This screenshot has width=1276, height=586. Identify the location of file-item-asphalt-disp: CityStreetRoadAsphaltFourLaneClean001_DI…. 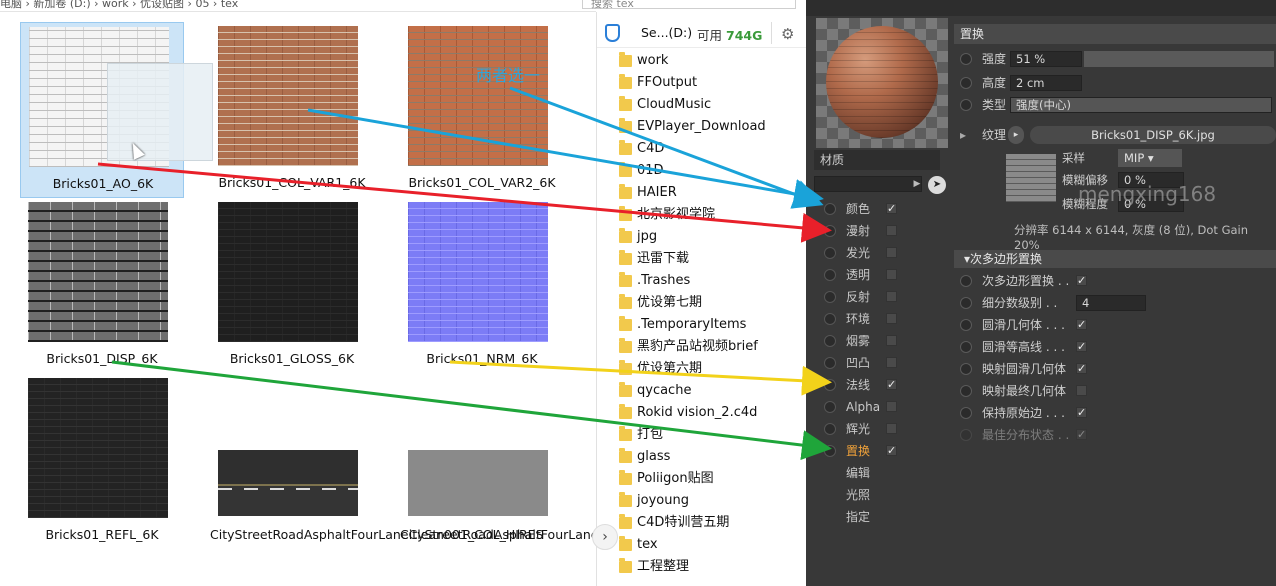
(576, 479).